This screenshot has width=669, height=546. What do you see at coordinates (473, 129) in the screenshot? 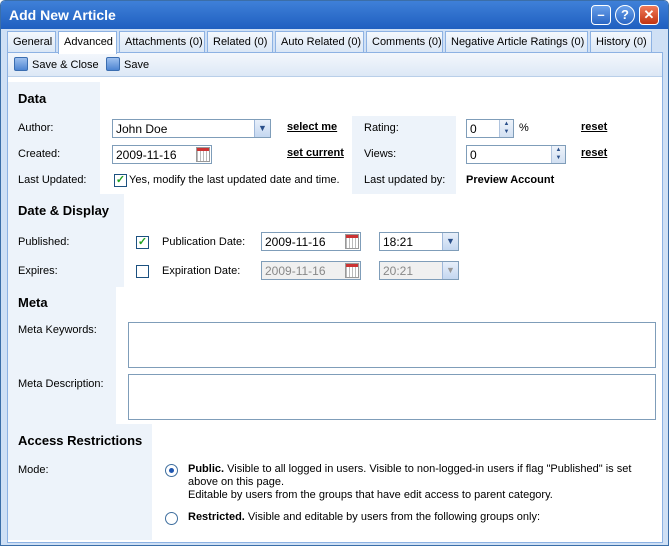
I see `rating-value: 0` at bounding box center [473, 129].